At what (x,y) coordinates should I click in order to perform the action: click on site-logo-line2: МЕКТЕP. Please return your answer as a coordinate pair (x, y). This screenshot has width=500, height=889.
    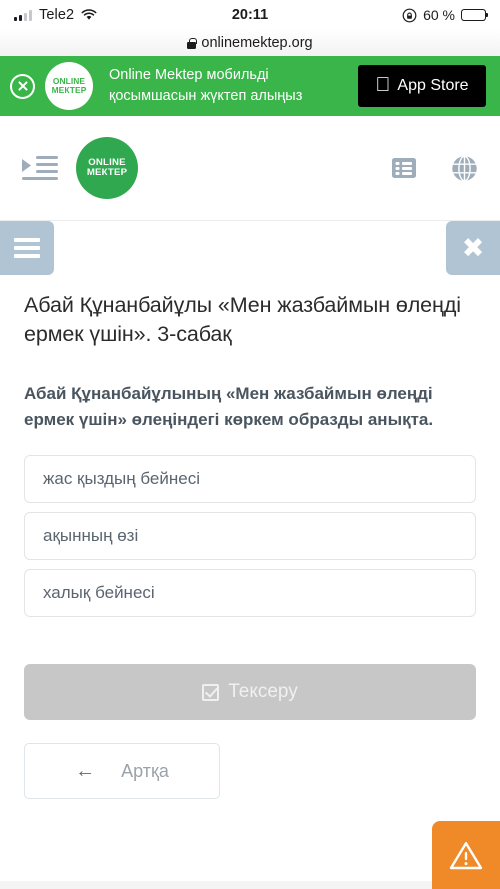
    Looking at the image, I should click on (107, 172).